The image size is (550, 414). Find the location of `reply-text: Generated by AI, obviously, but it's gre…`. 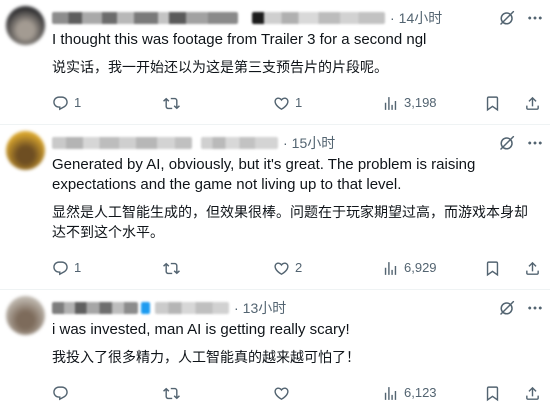

reply-text: Generated by AI, obviously, but it's gre… is located at coordinates (264, 174).